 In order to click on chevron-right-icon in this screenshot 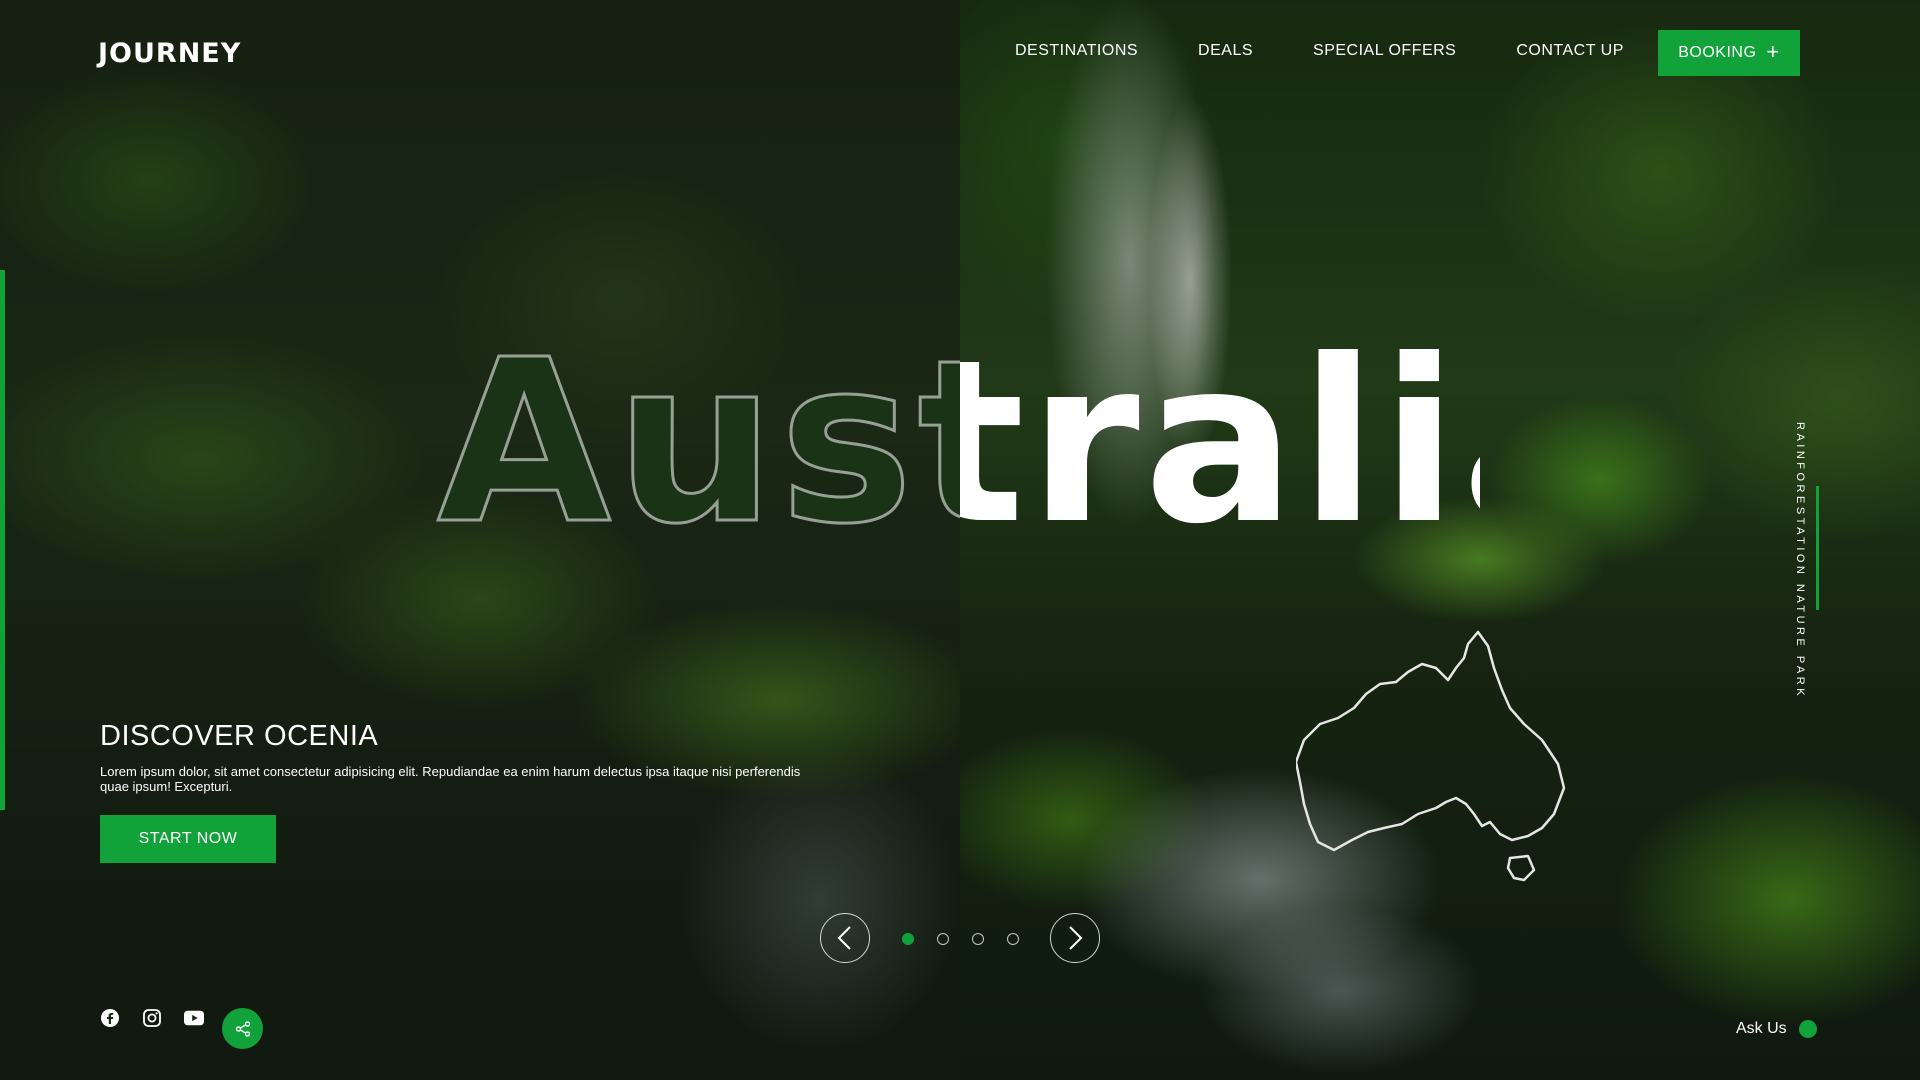, I will do `click(1076, 938)`.